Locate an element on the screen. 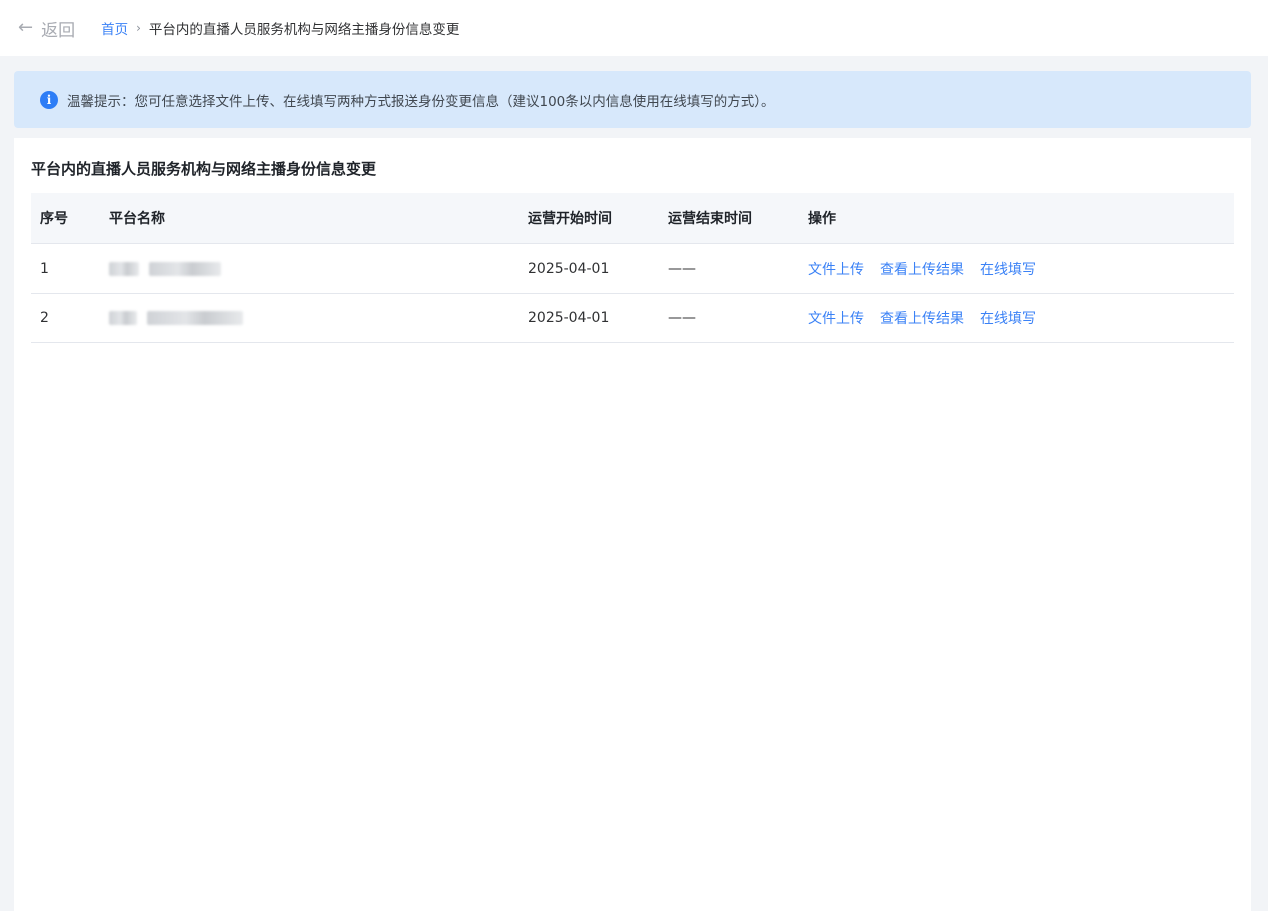 The height and width of the screenshot is (911, 1268). column-header-platform-name: 平台名称 is located at coordinates (137, 219).